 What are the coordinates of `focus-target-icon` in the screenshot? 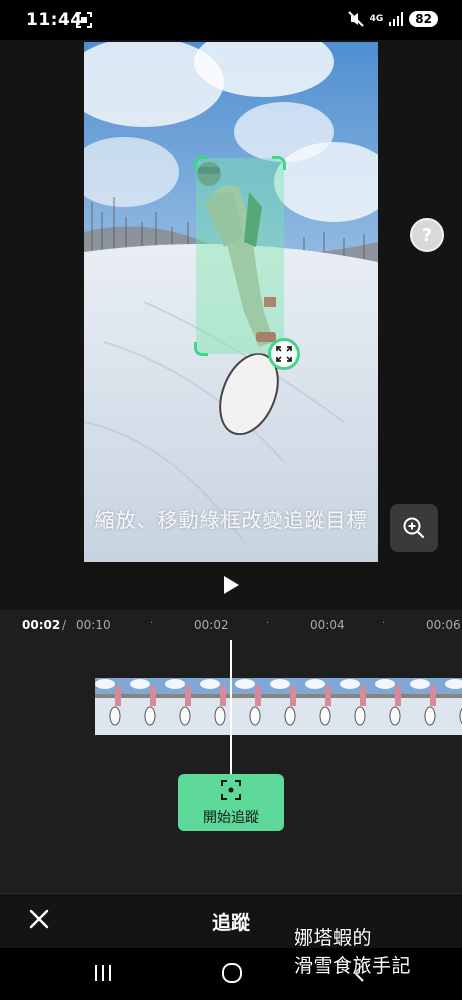 It's located at (231, 789).